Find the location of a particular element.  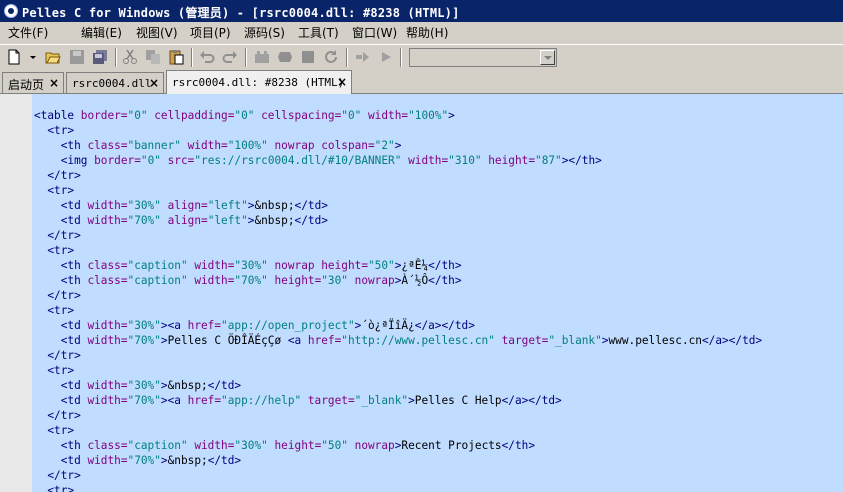

menu-tools: 工具(T) is located at coordinates (318, 33).